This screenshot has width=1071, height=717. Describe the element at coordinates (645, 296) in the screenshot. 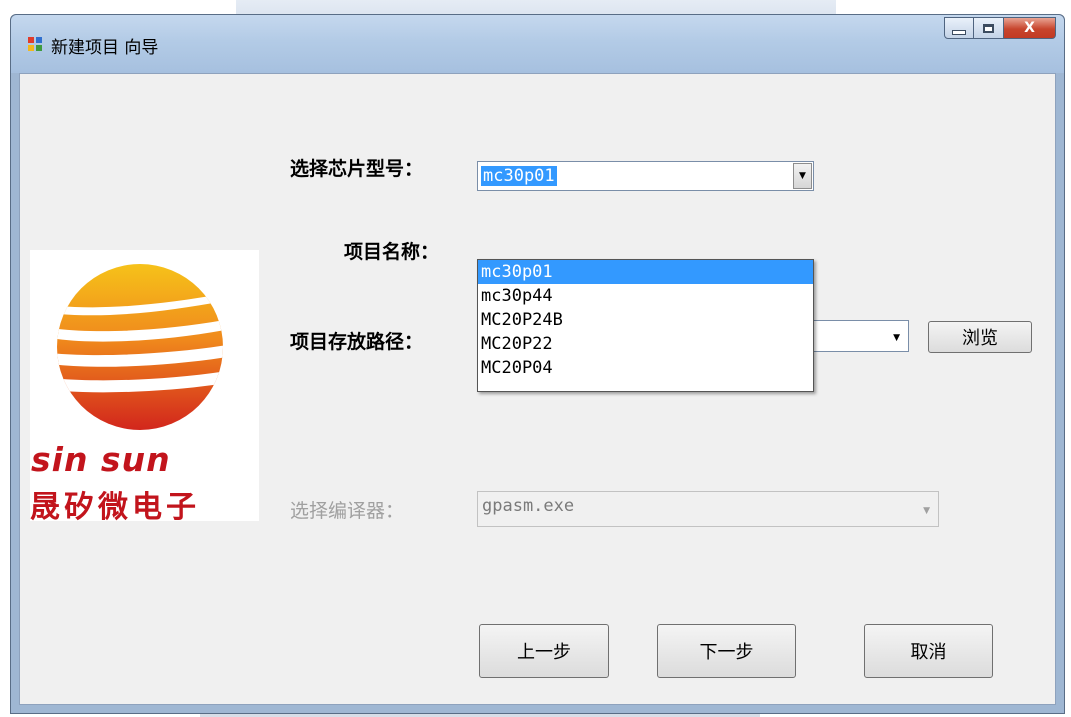

I see `dropdown-option: mc30p44` at that location.